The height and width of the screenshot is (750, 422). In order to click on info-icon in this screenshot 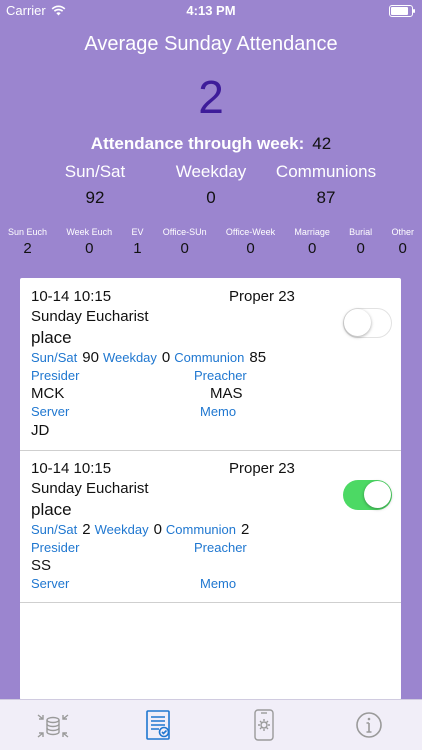, I will do `click(369, 725)`.